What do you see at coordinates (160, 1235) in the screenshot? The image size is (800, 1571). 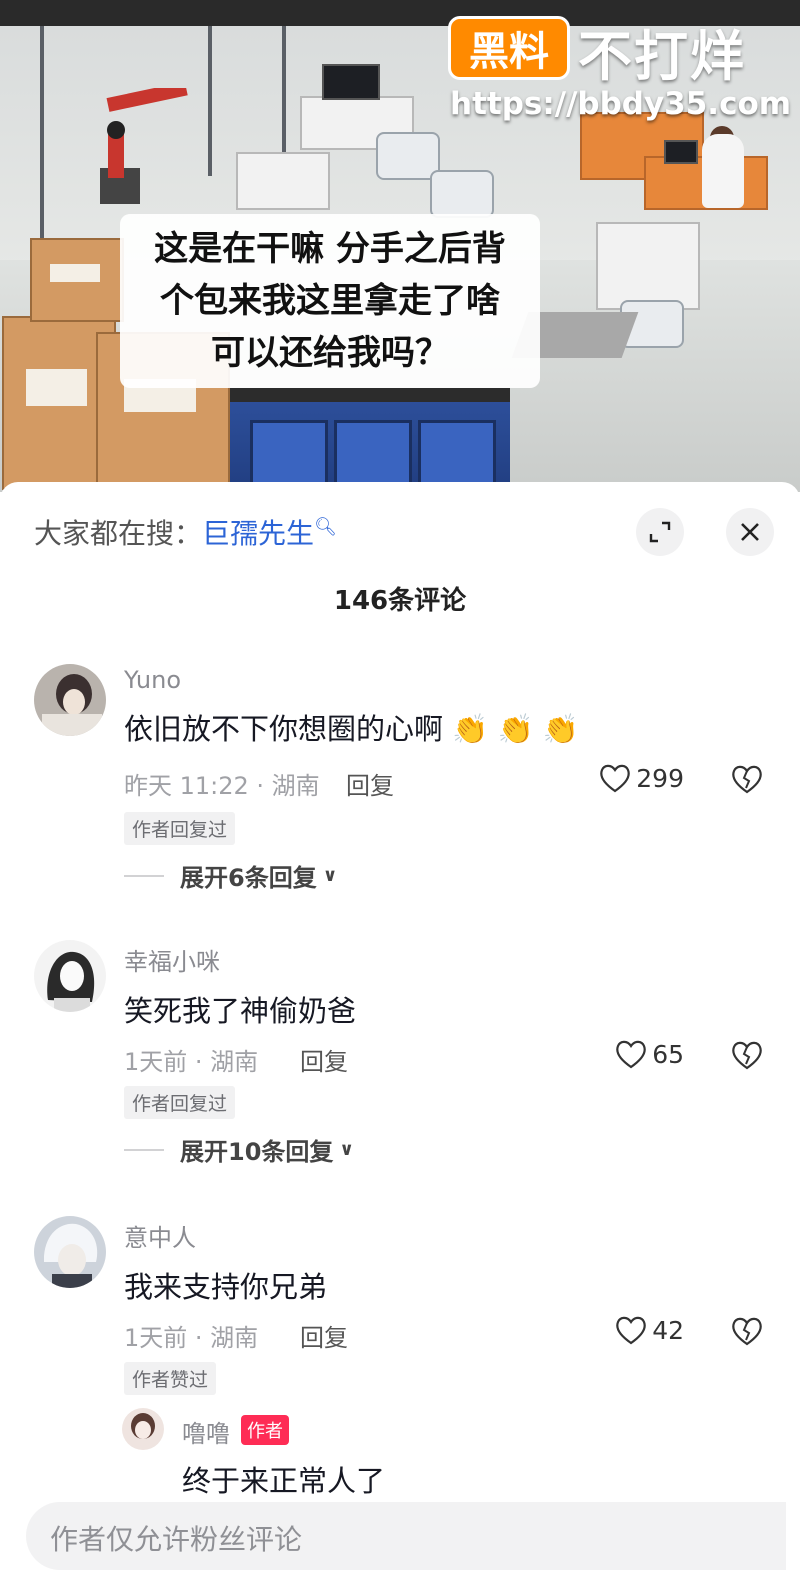 I see `comment-username: 意中人` at bounding box center [160, 1235].